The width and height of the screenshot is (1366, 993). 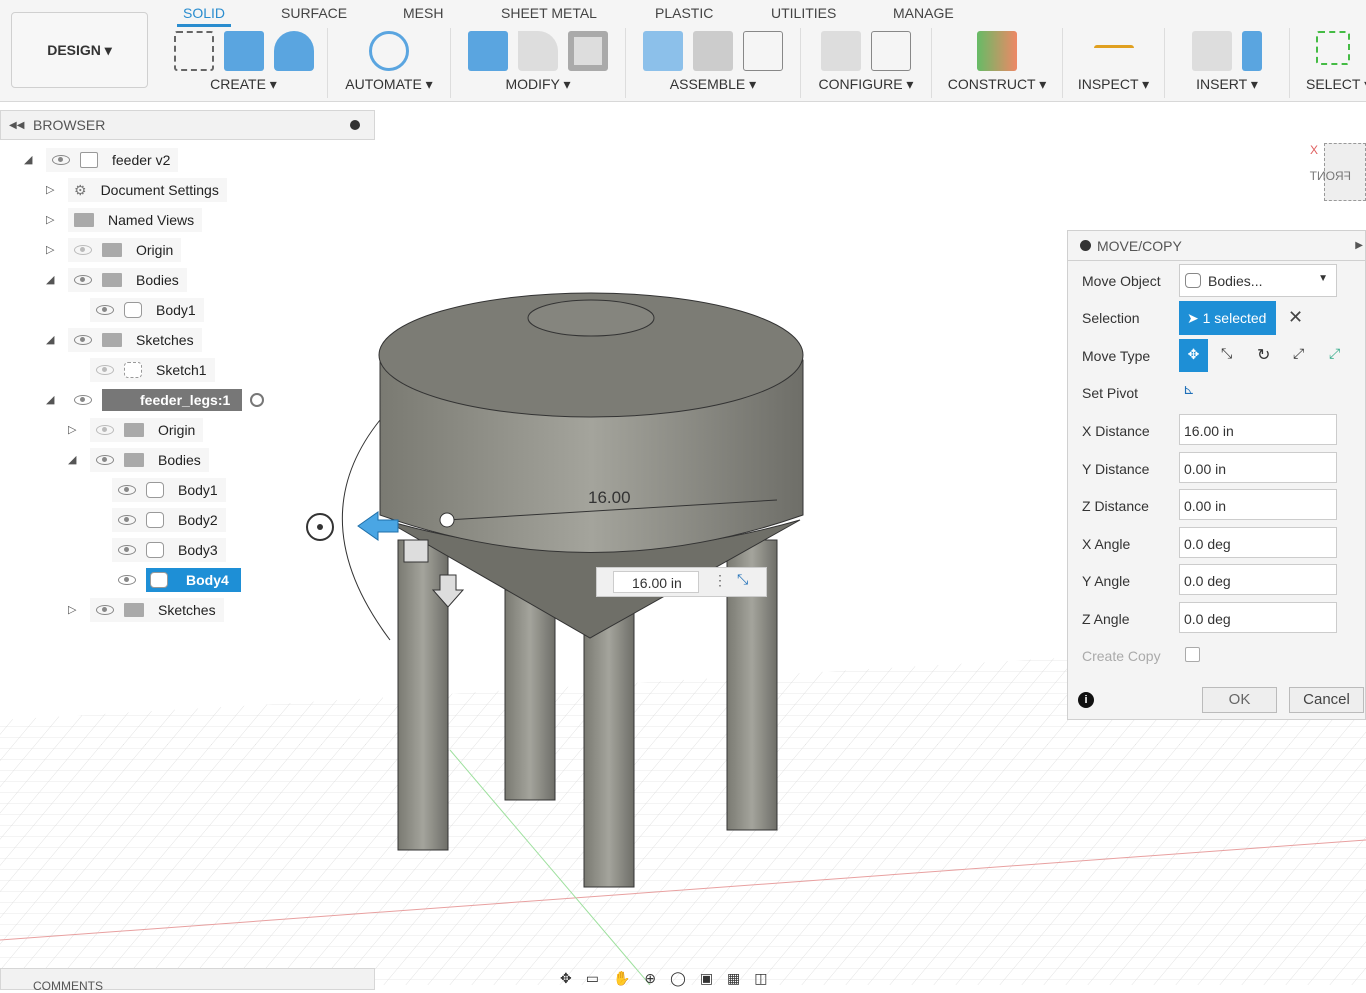 I want to click on tree-item-bodies: Bodies, so click(x=127, y=280).